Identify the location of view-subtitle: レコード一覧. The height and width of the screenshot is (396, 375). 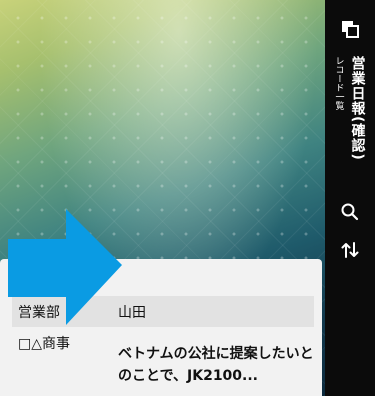
(338, 83).